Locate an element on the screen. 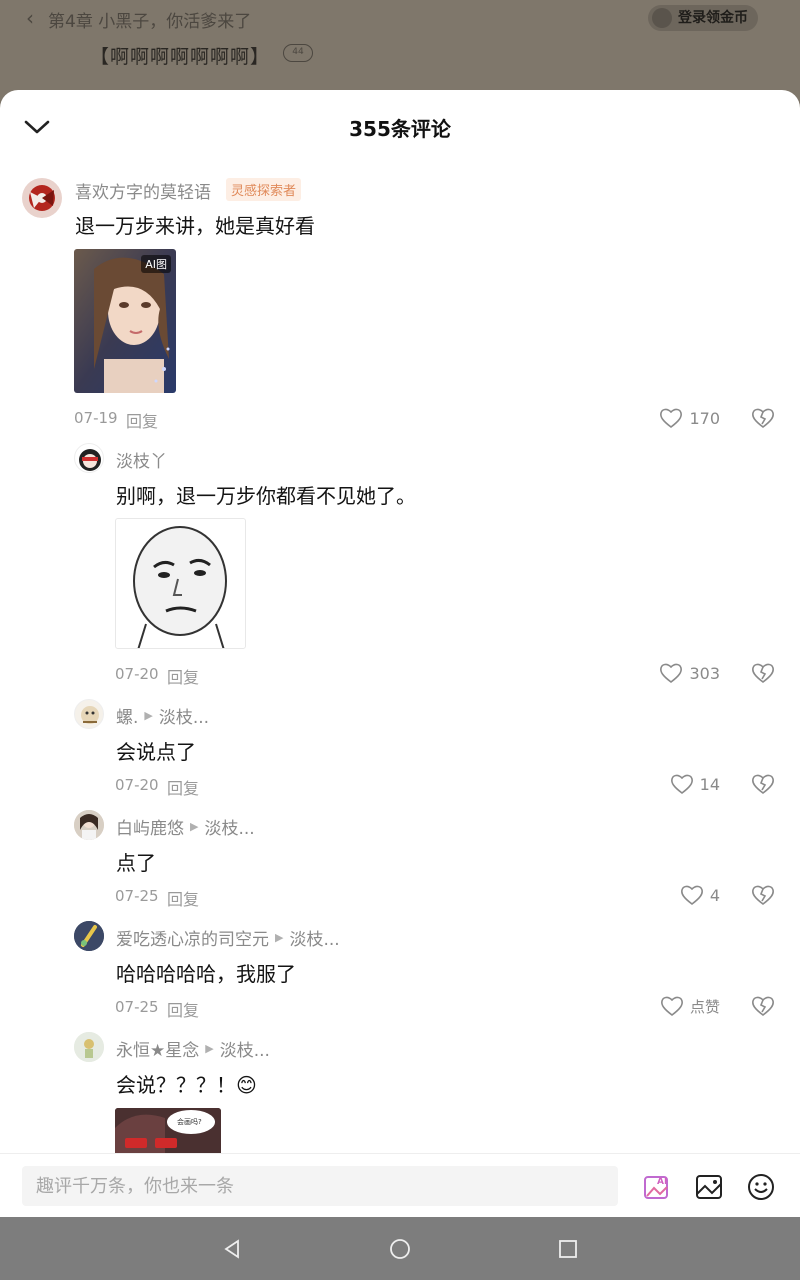 The width and height of the screenshot is (800, 1280). nav-home-icon is located at coordinates (400, 1249).